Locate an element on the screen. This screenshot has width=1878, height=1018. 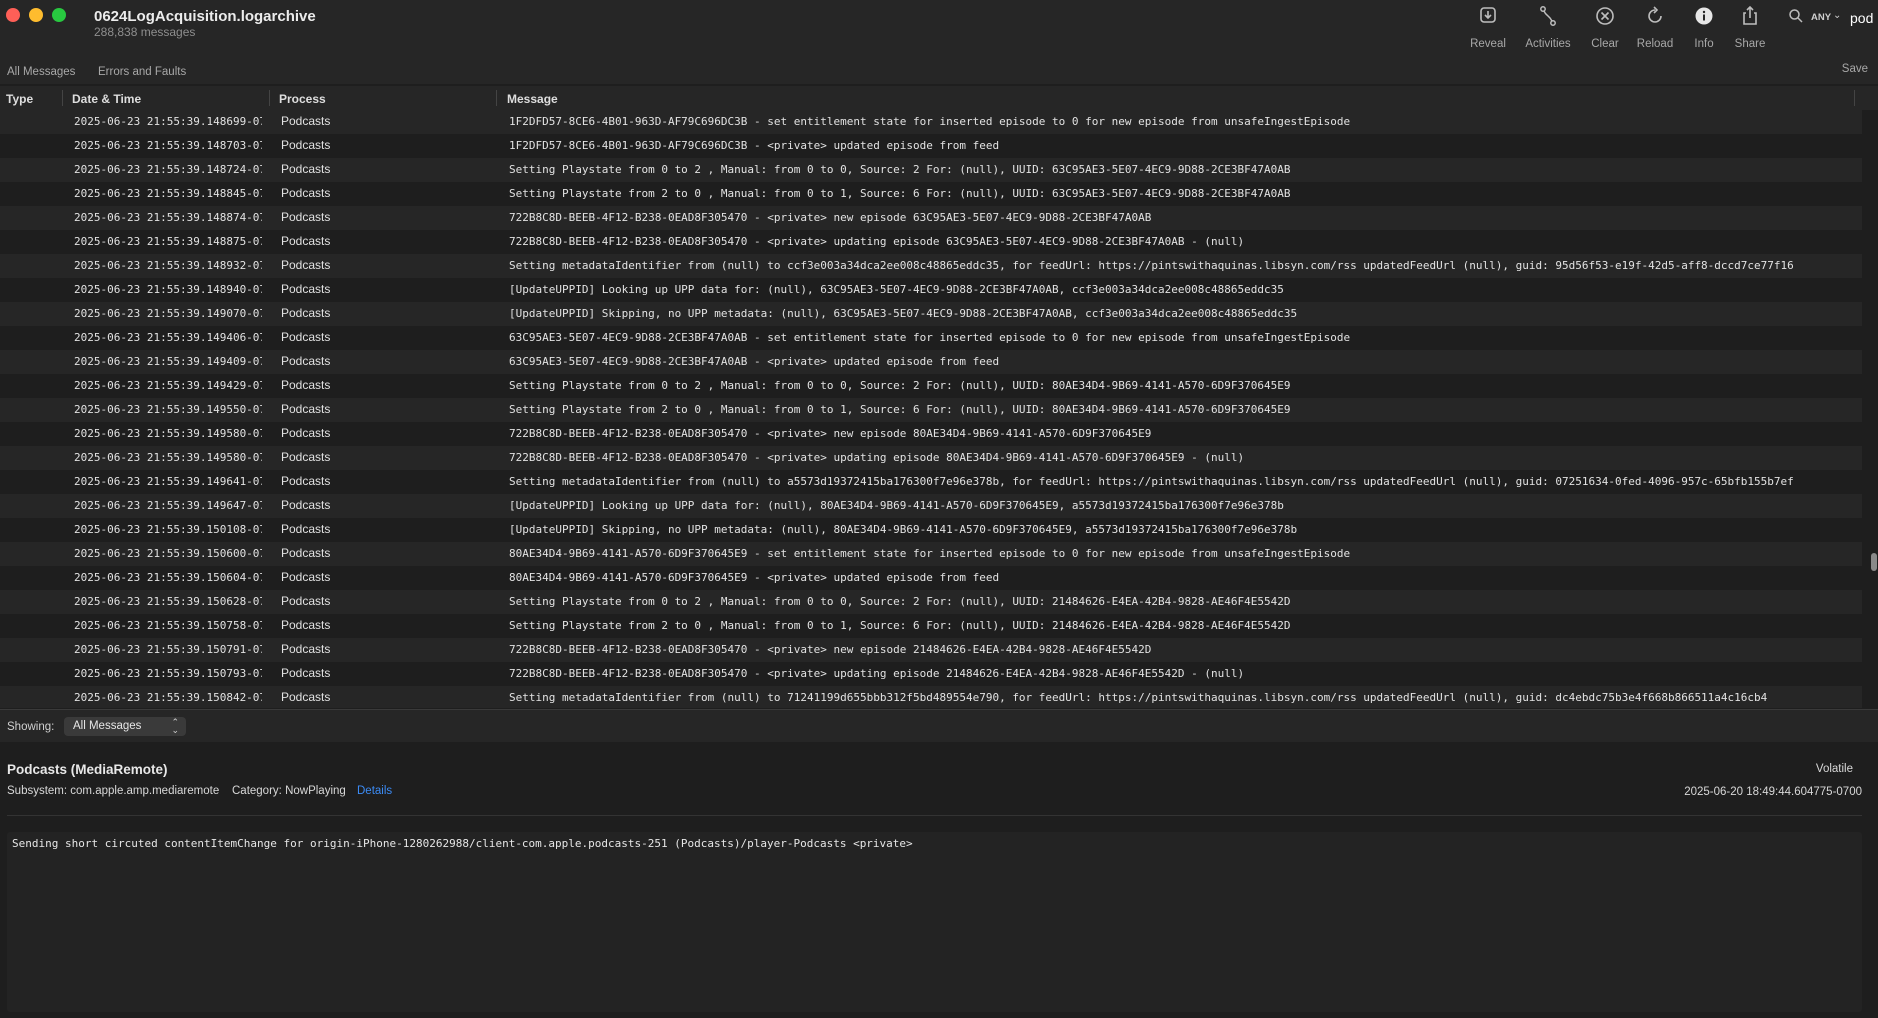
row-date-time: 2025-06-23 21:55:39.150108-0700 is located at coordinates (168, 529).